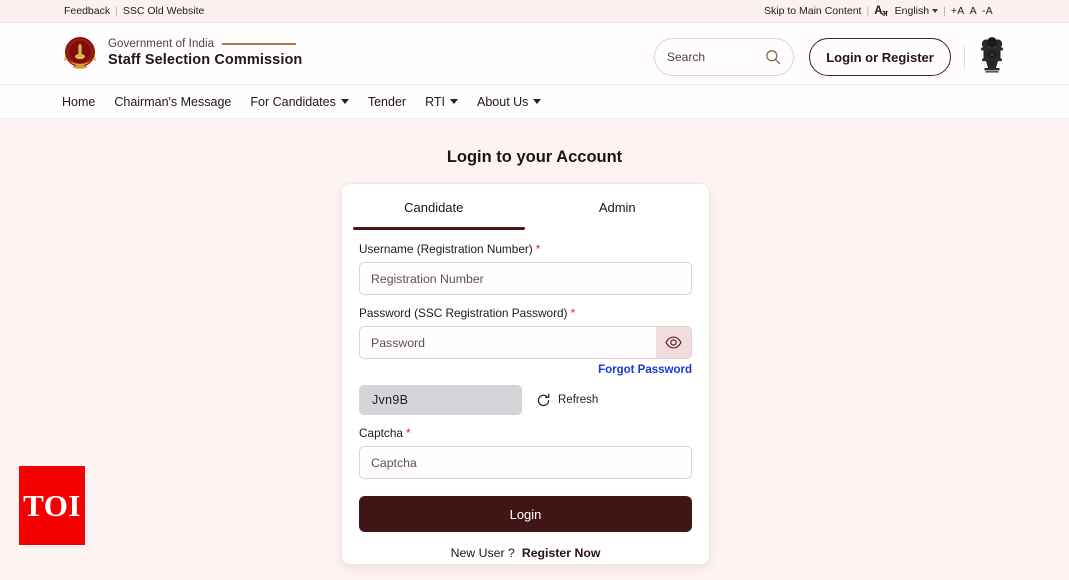  I want to click on tab-candidate: Candidate, so click(434, 207).